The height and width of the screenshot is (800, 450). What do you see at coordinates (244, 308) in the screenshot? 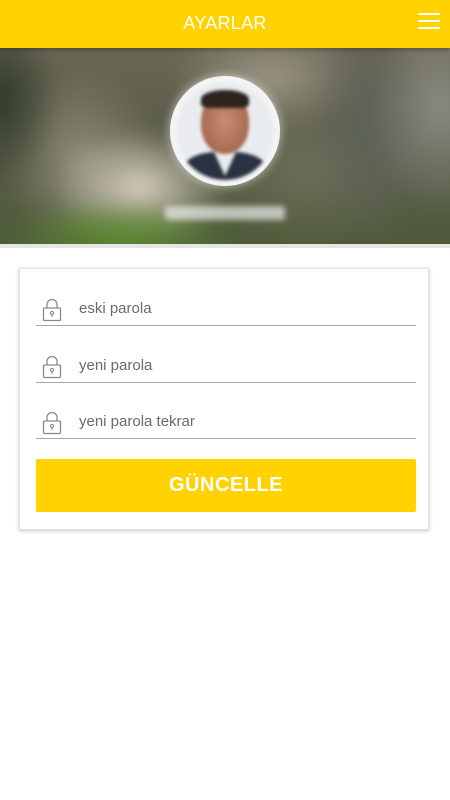
I see `old-password-input` at bounding box center [244, 308].